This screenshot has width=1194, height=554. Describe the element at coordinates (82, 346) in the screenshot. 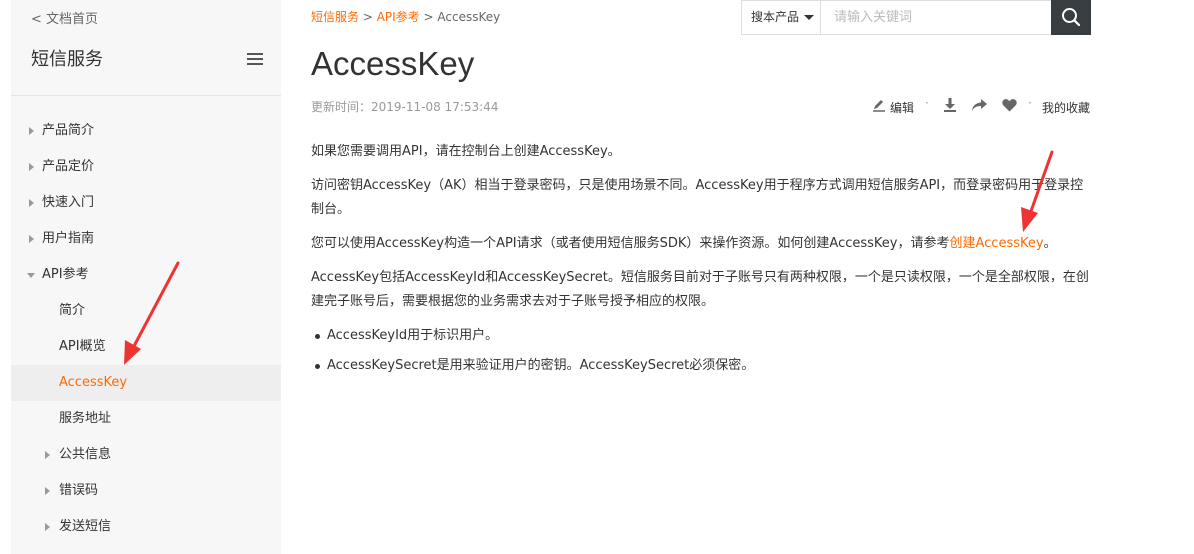

I see `sidebar-item-label: API概览` at that location.